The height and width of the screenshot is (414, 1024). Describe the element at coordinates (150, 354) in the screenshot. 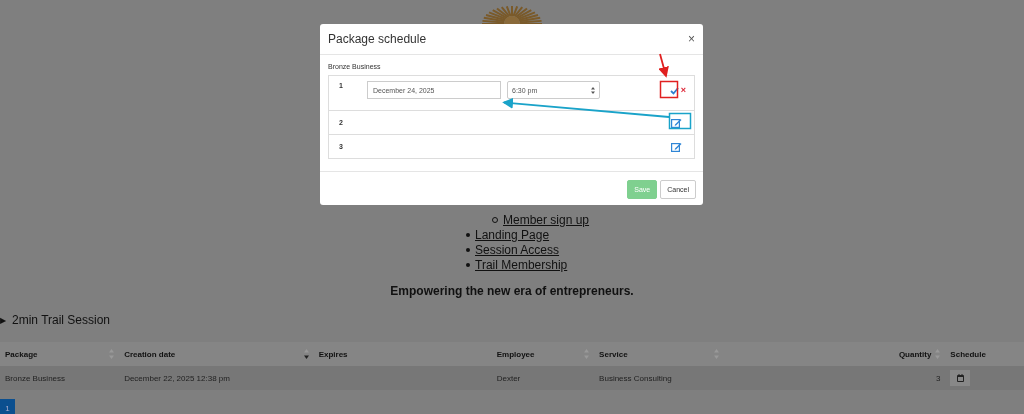

I see `column-header: Creation date` at that location.